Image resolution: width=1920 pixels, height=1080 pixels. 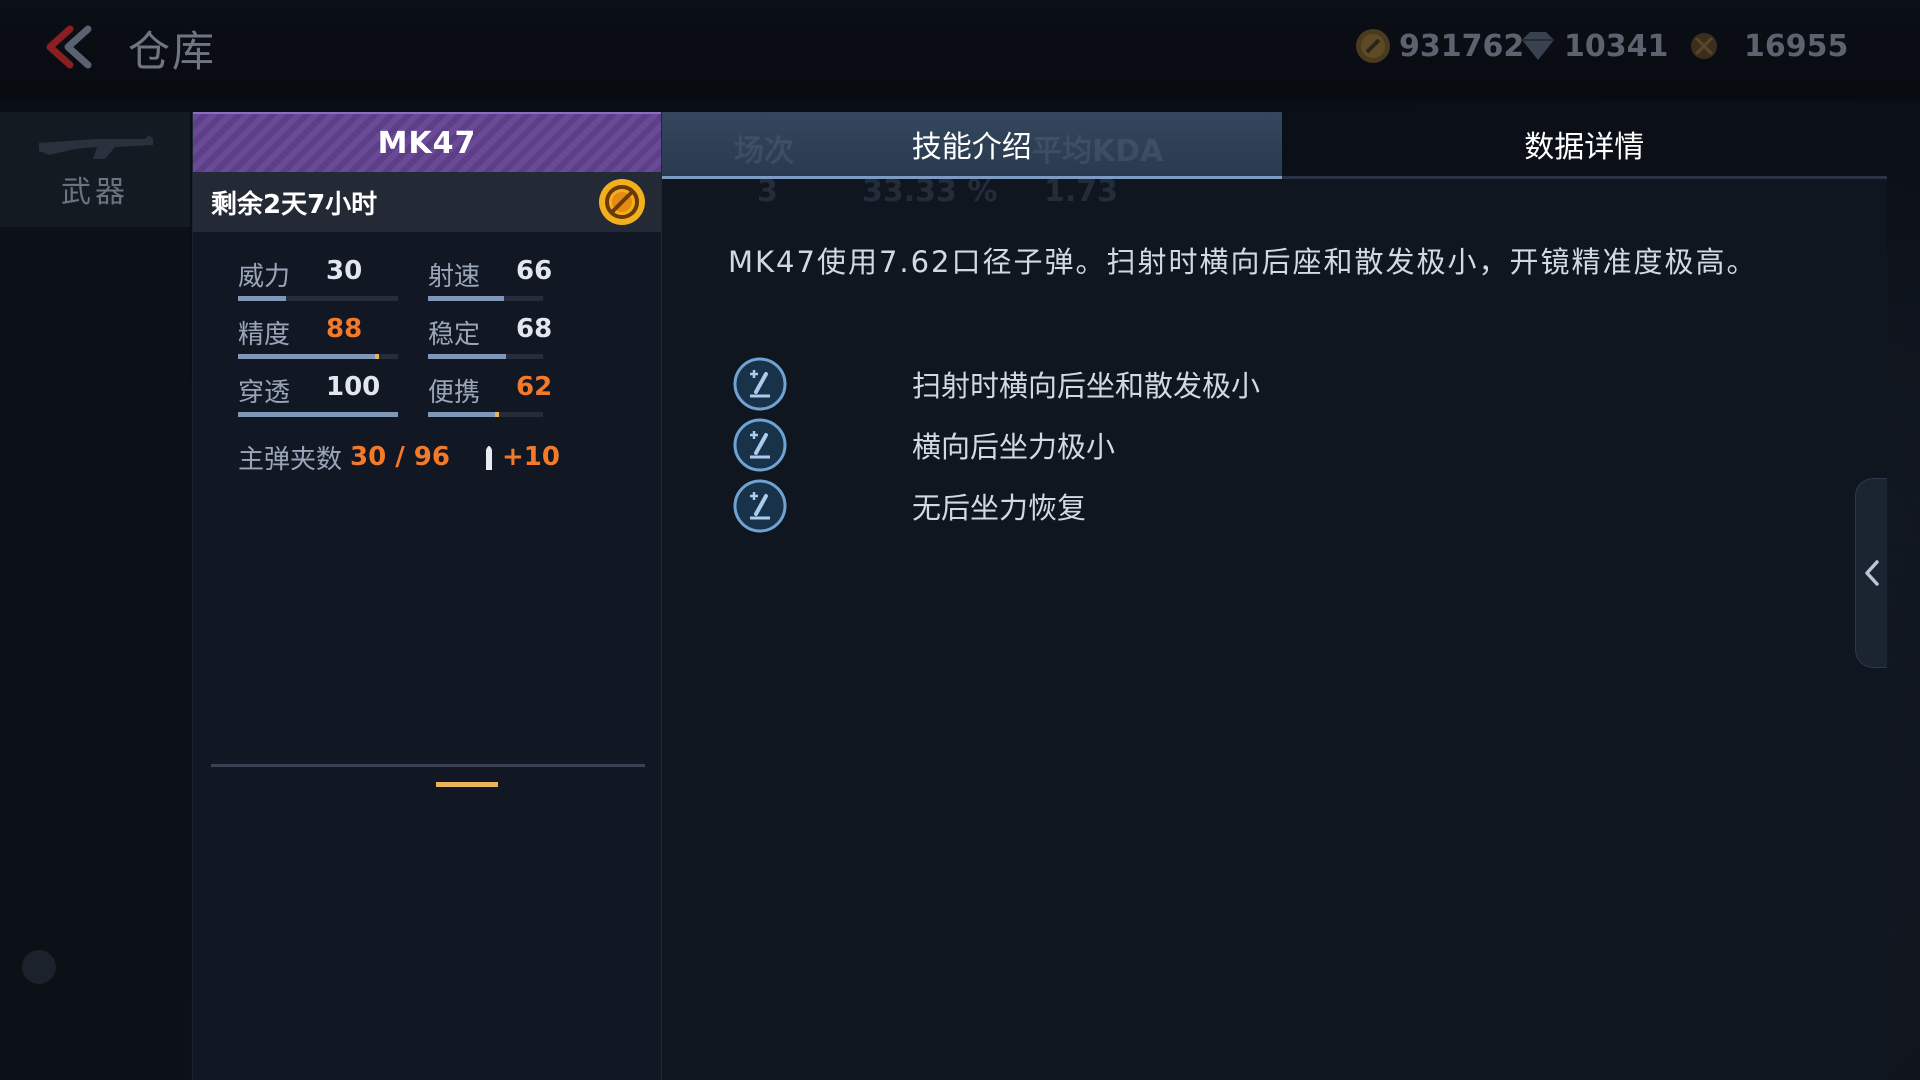 I want to click on page-title: 仓库, so click(x=172, y=51).